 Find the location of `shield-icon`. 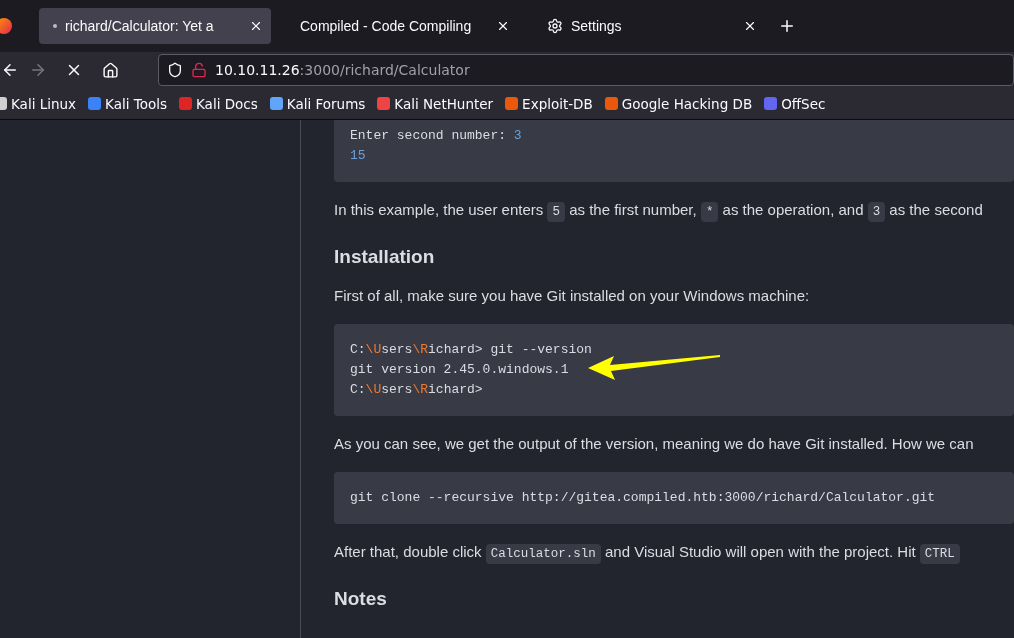

shield-icon is located at coordinates (175, 70).